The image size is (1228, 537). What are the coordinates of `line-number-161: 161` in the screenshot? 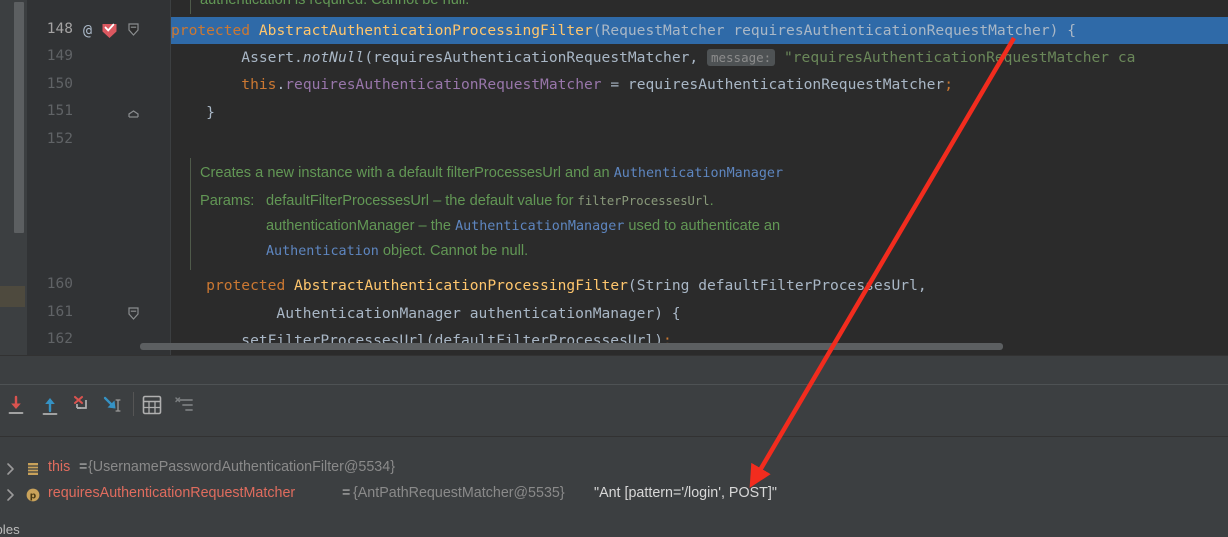 It's located at (59, 312).